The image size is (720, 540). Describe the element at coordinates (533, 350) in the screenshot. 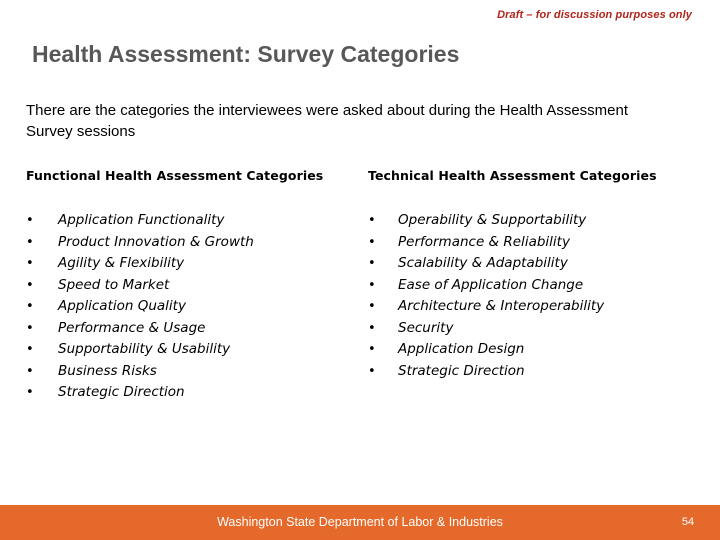

I see `list-item: • Application Design` at that location.